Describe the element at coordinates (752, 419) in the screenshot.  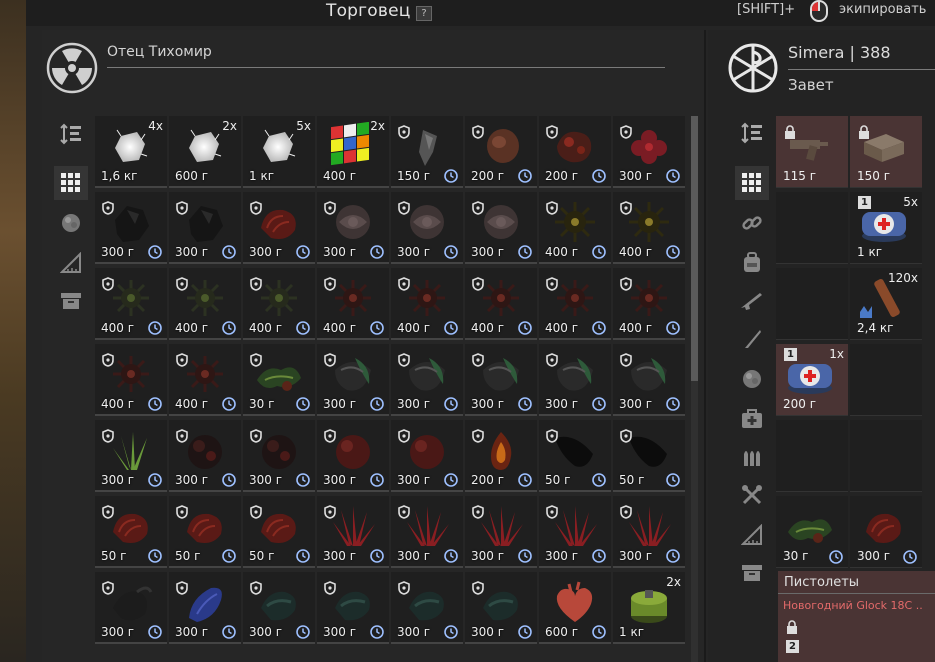
I see `tab-medkit` at that location.